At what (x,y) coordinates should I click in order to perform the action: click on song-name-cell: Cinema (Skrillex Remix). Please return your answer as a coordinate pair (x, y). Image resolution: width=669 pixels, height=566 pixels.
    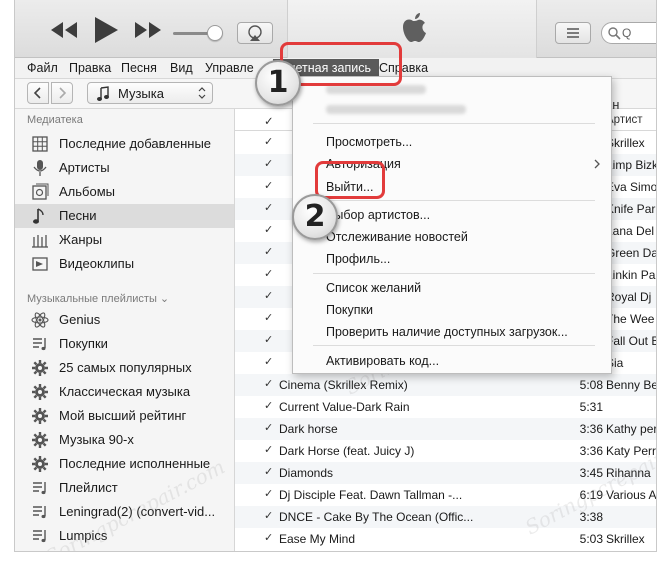
    Looking at the image, I should click on (343, 385).